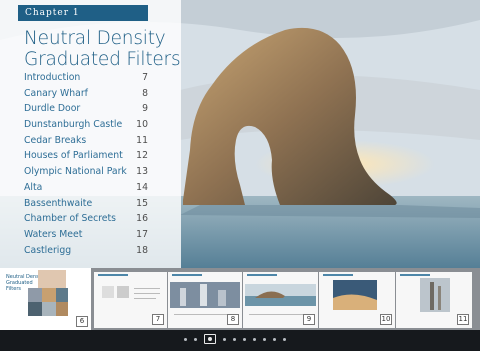 The height and width of the screenshot is (351, 480). I want to click on toc-item-label: Dunstanburgh Castle, so click(73, 125).